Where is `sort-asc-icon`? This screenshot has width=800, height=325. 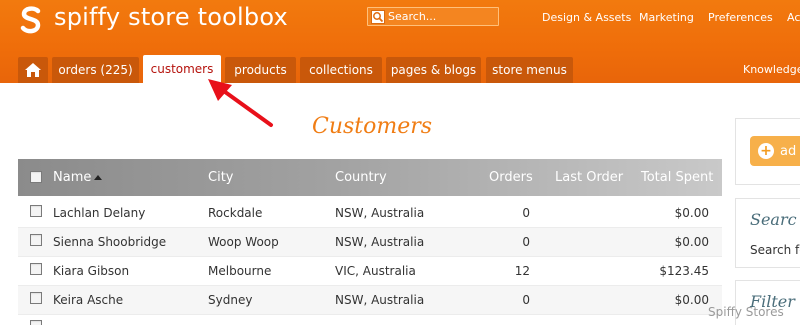
sort-asc-icon is located at coordinates (98, 177).